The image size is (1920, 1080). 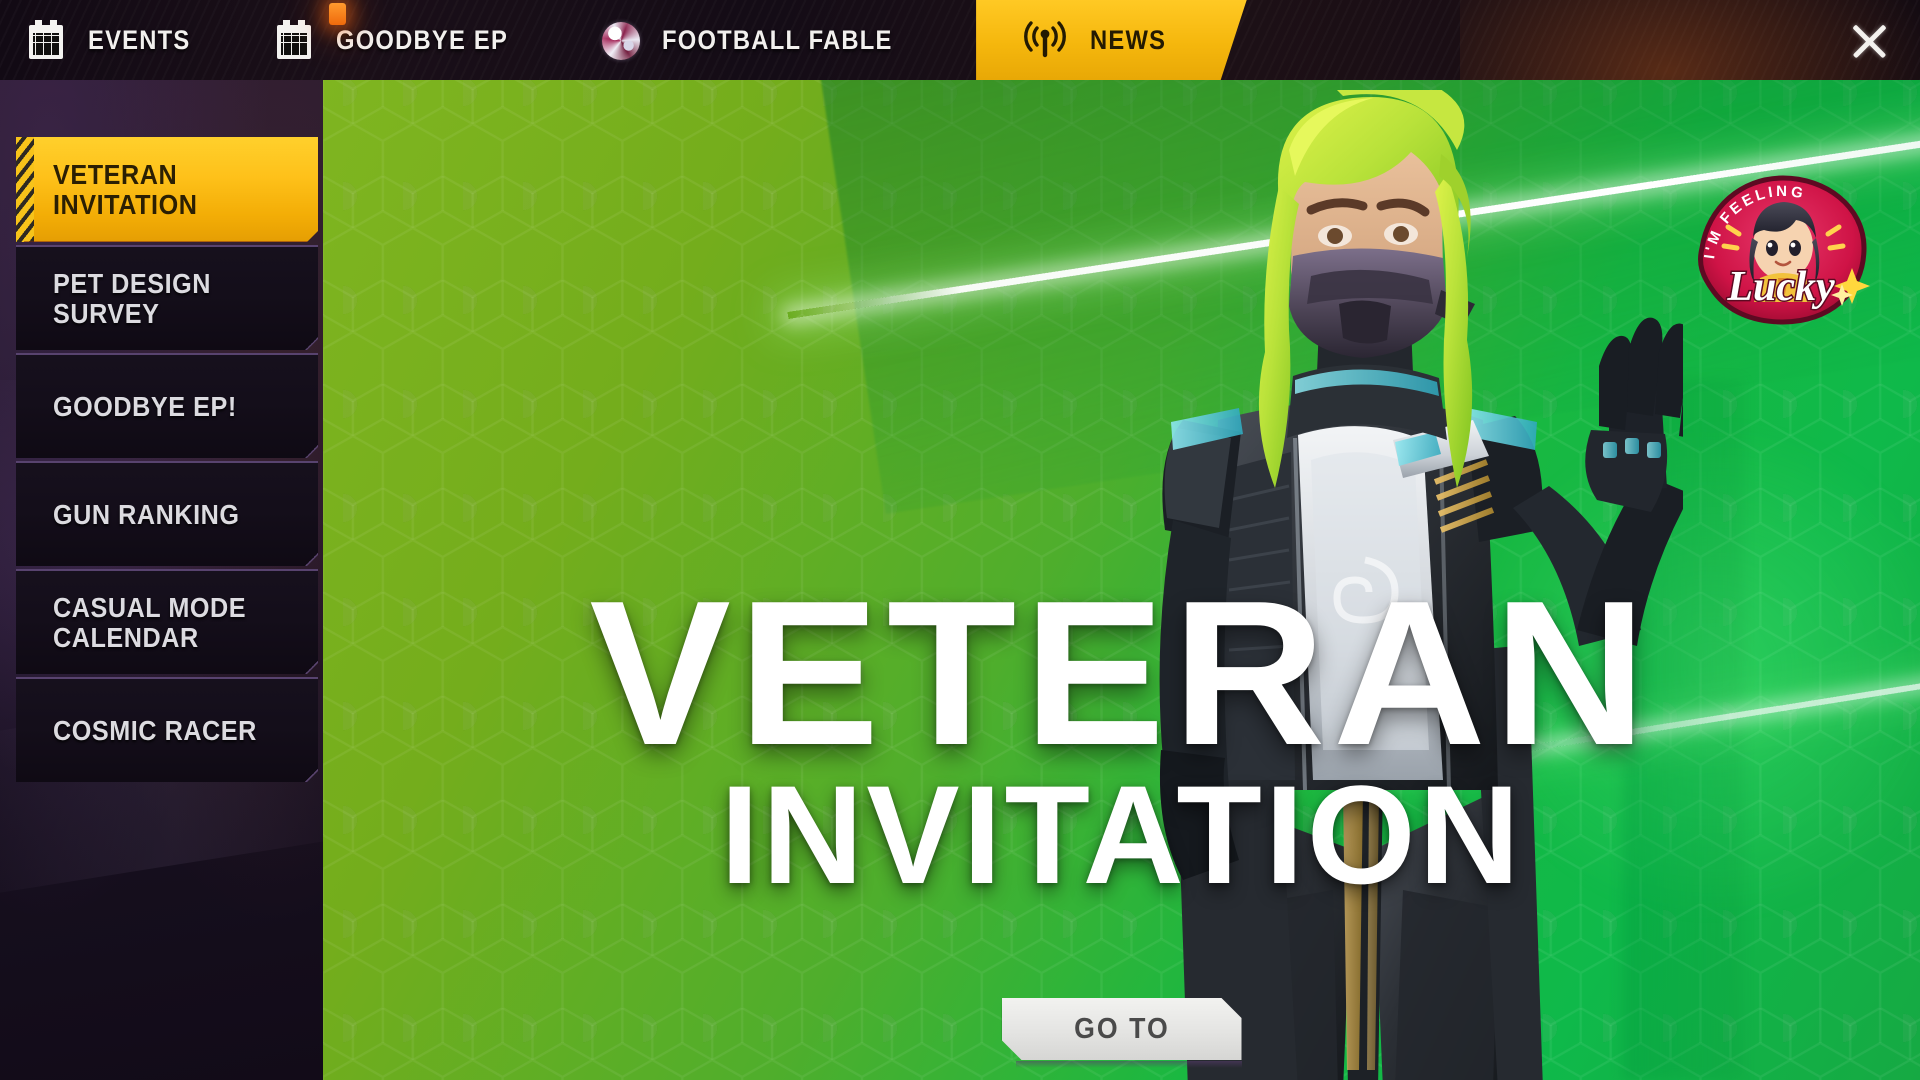 What do you see at coordinates (1869, 41) in the screenshot?
I see `close-button` at bounding box center [1869, 41].